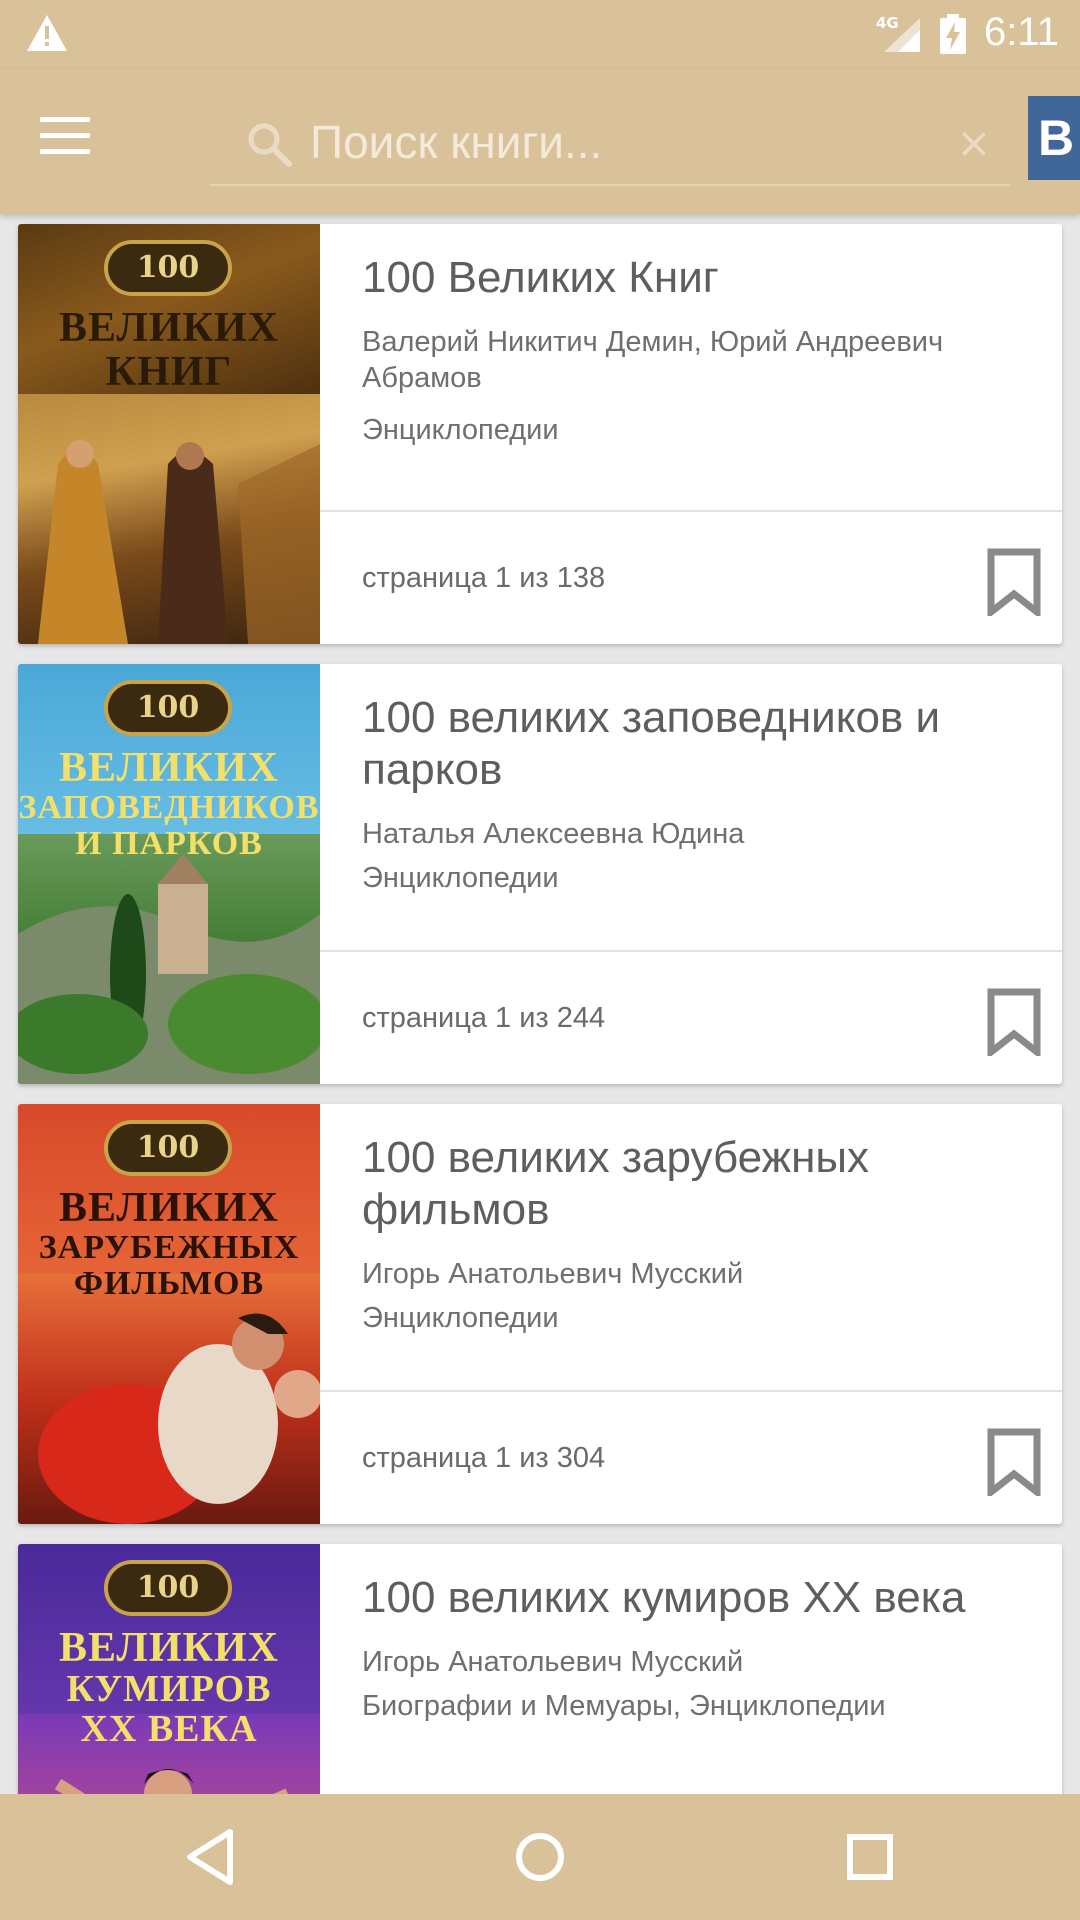  I want to click on back-triangle-icon, so click(213, 1857).